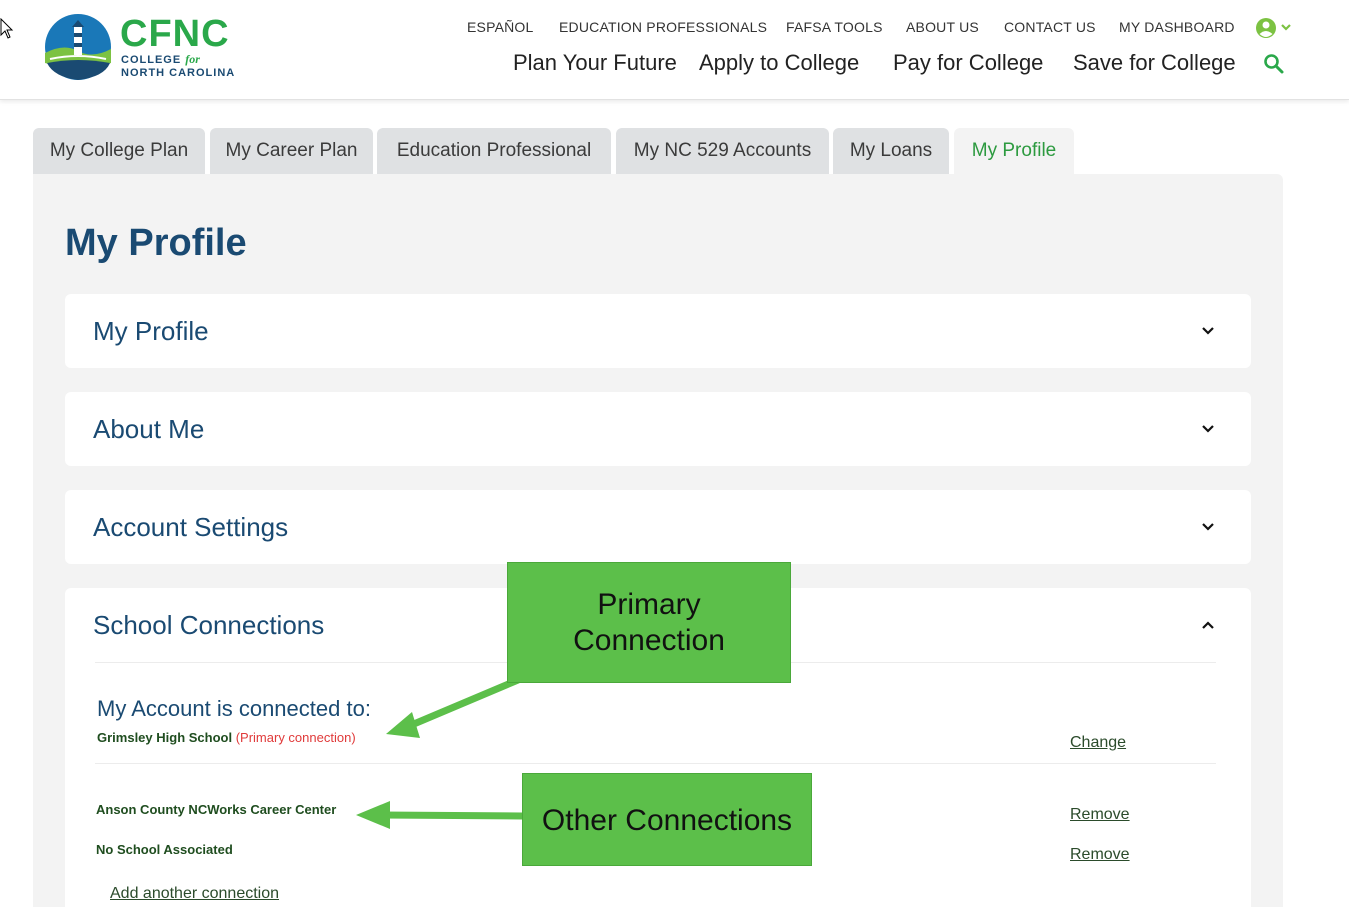 This screenshot has width=1349, height=907. Describe the element at coordinates (1274, 28) in the screenshot. I see `user-account-icon` at that location.